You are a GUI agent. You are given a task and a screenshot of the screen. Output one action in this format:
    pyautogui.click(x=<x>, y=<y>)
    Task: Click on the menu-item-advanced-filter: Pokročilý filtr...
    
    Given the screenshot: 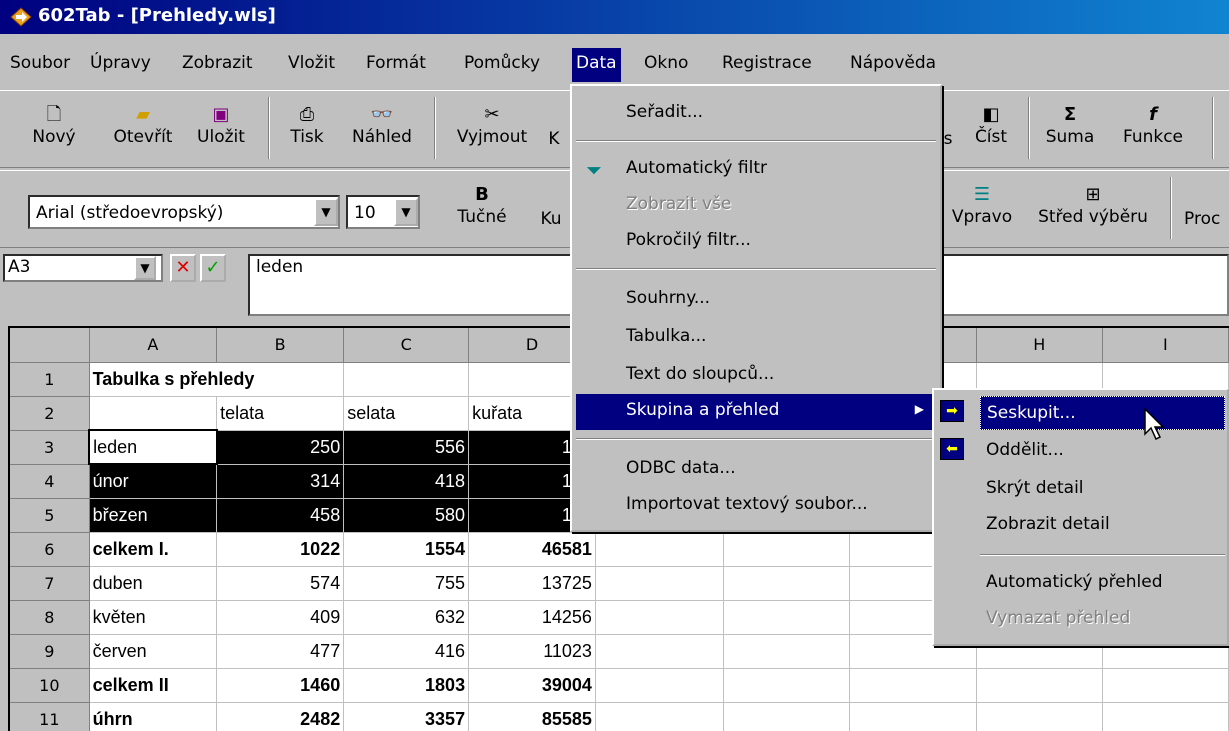 What is the action you would take?
    pyautogui.click(x=756, y=242)
    